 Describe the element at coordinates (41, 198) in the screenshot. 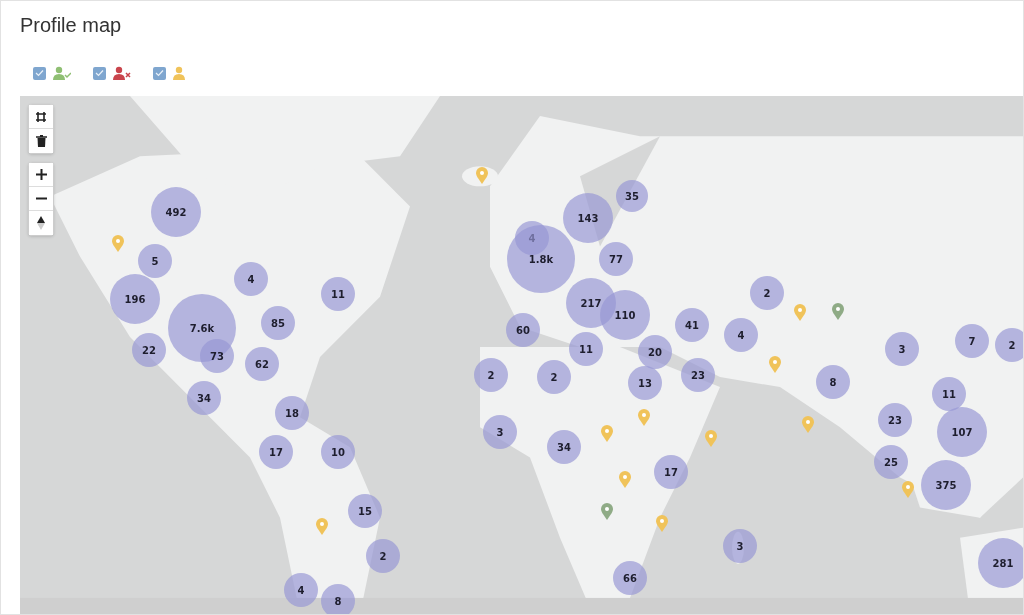

I see `minus-icon` at that location.